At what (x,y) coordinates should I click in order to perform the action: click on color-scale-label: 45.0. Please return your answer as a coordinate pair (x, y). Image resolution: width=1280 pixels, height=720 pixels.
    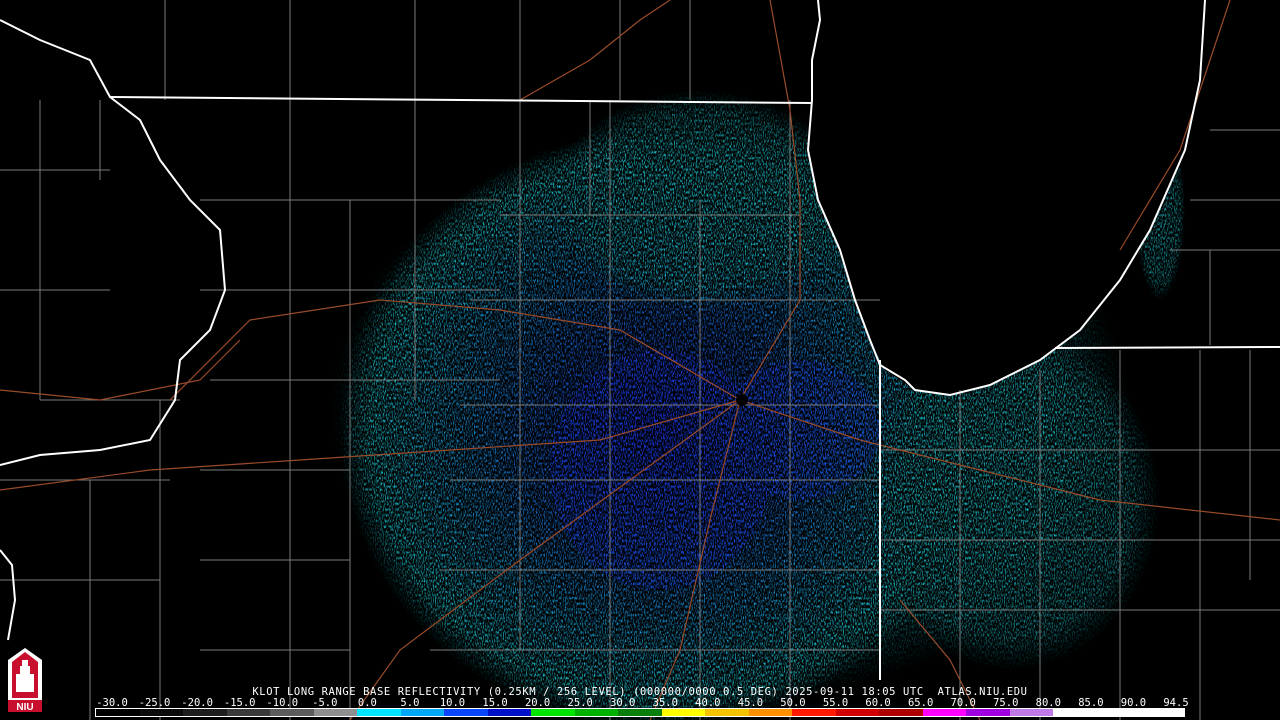
    Looking at the image, I should click on (750, 703).